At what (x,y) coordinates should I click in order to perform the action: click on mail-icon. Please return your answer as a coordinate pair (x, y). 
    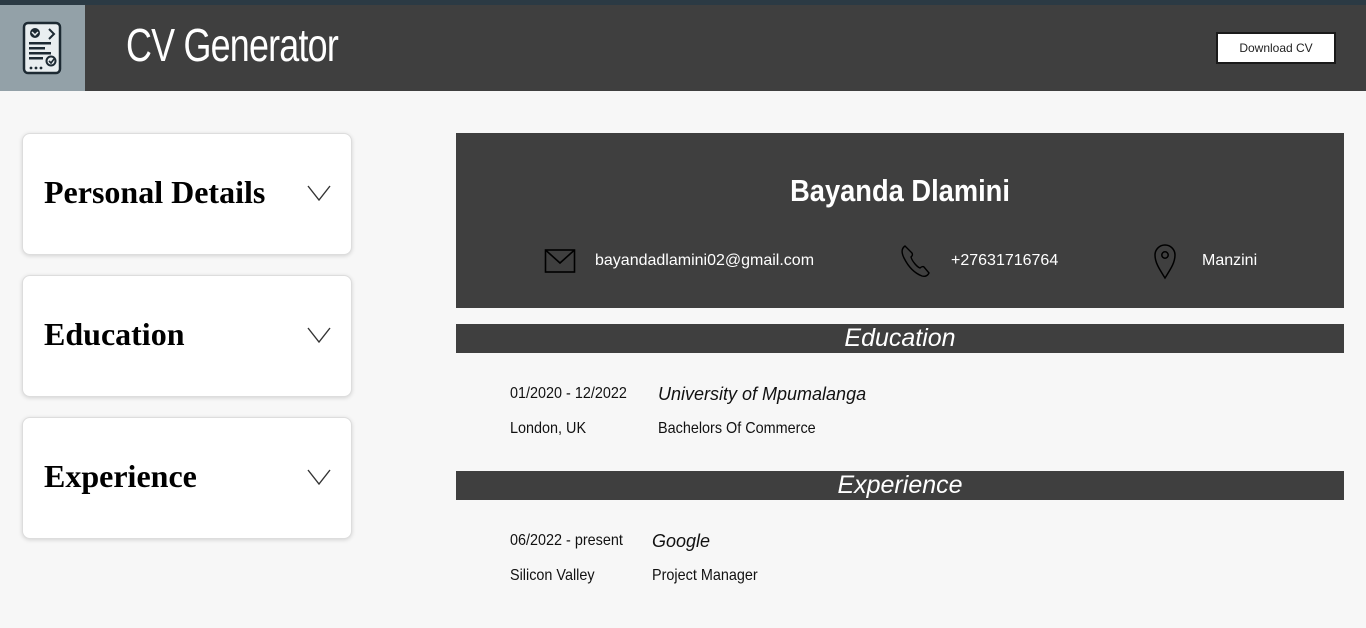
    Looking at the image, I should click on (560, 261).